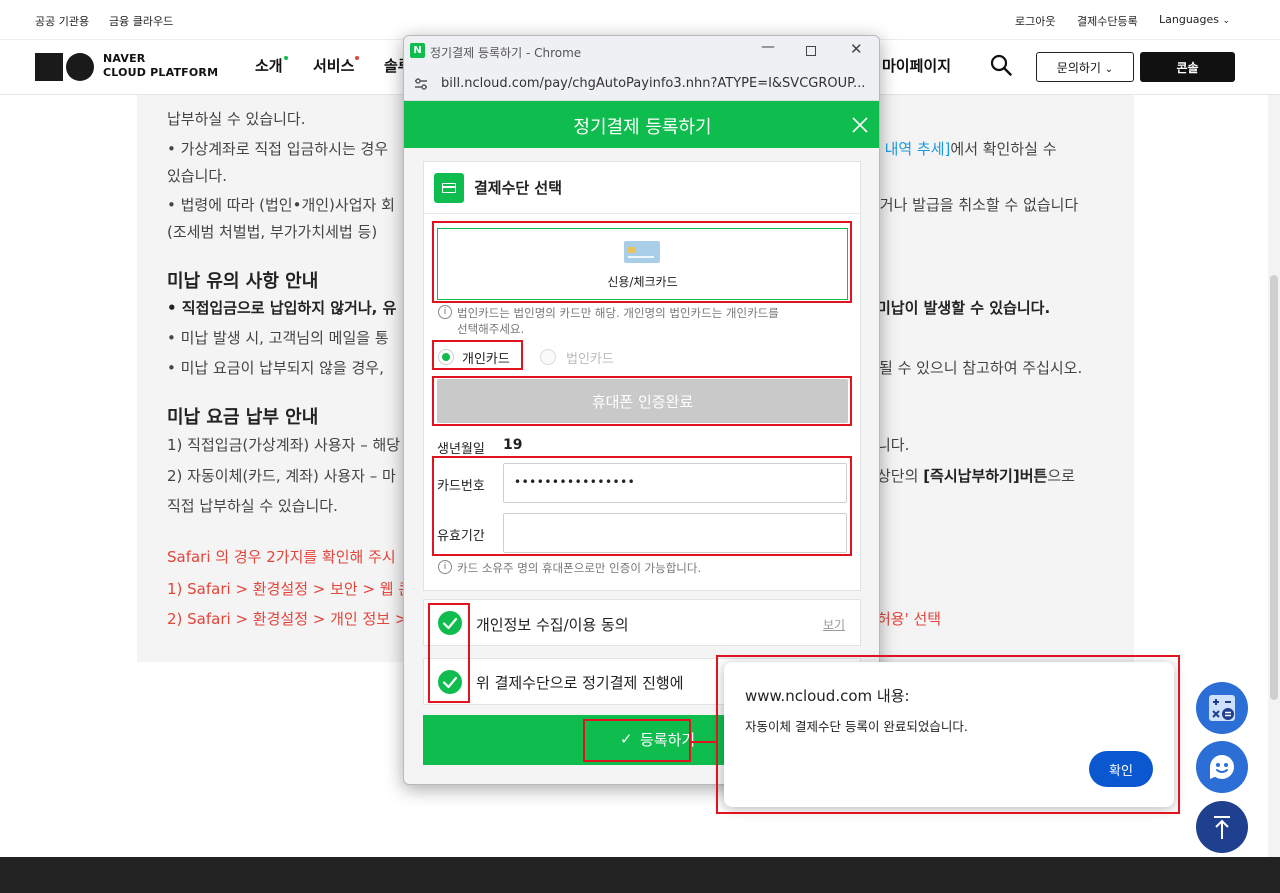 This screenshot has height=893, width=1280. Describe the element at coordinates (580, 683) in the screenshot. I see `agreement-recurring-label: 위 결제수단으로 정기결제 진행에` at that location.